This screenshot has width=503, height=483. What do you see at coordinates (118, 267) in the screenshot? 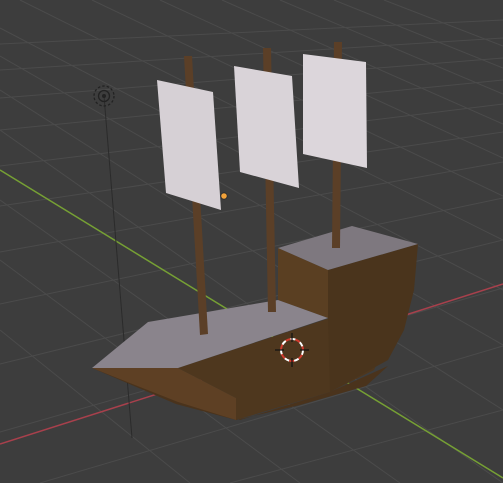
I see `light-direction-line` at bounding box center [118, 267].